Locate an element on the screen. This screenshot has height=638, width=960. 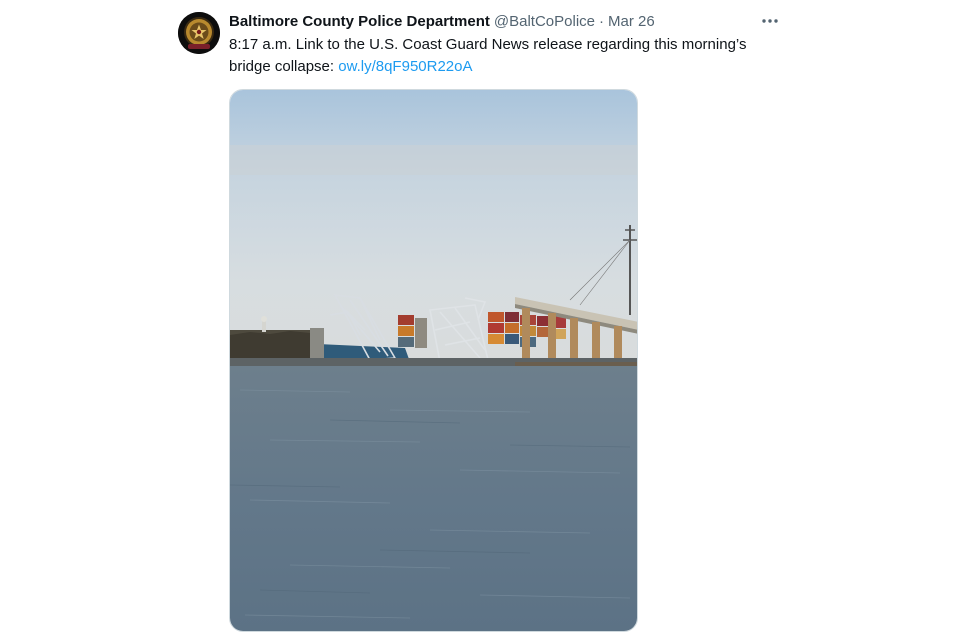
author-handle: @BaltCoPolice is located at coordinates (544, 21).